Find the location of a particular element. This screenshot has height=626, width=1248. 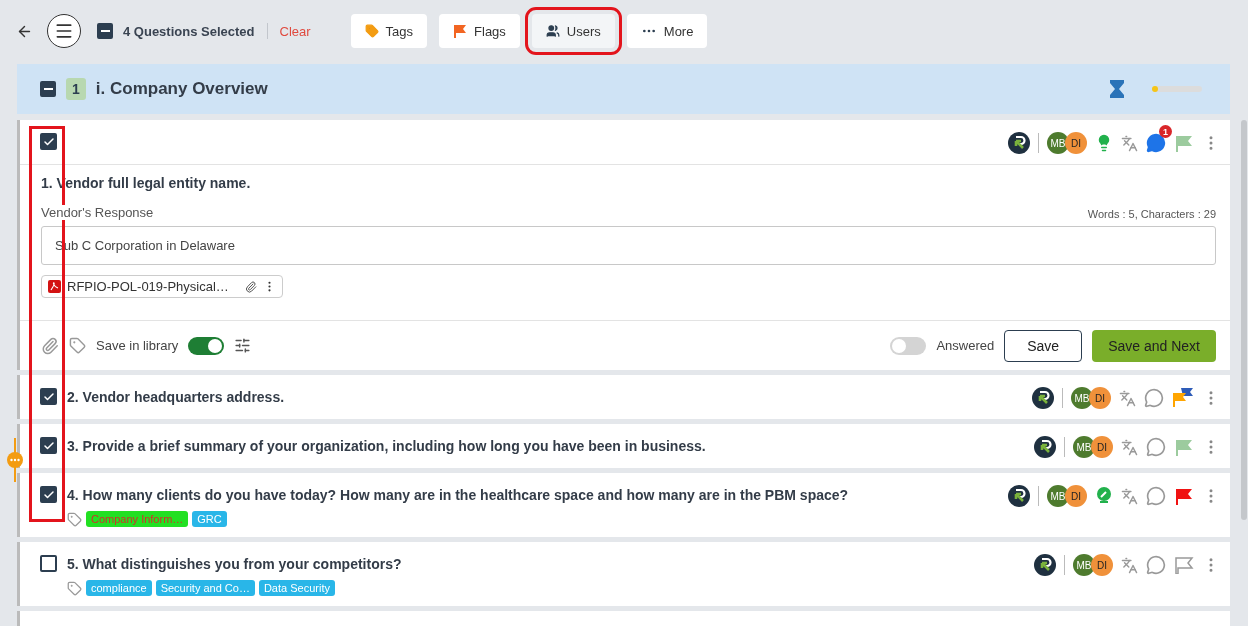

question-text: 2. Vendor headquarters address. is located at coordinates (176, 397).